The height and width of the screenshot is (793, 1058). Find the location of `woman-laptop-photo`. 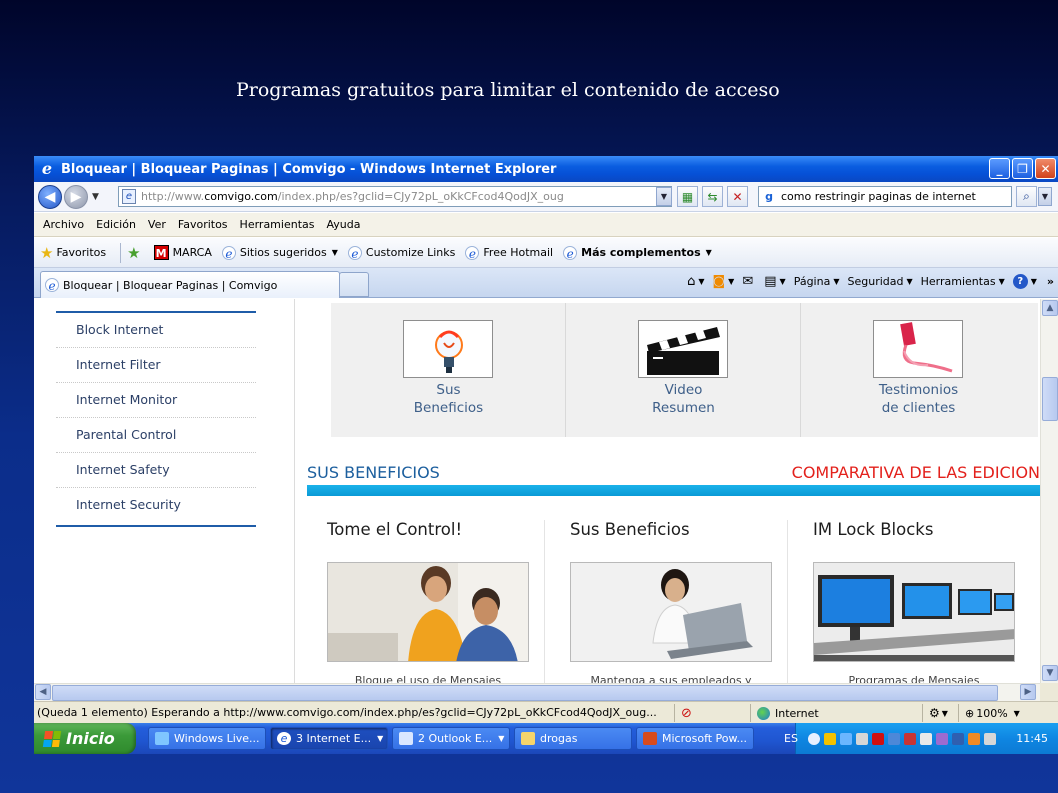

woman-laptop-photo is located at coordinates (671, 612).